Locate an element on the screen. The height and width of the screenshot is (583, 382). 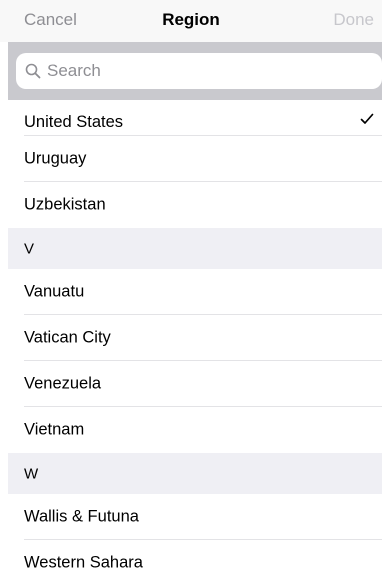
list-item-label: Uruguay is located at coordinates (55, 158).